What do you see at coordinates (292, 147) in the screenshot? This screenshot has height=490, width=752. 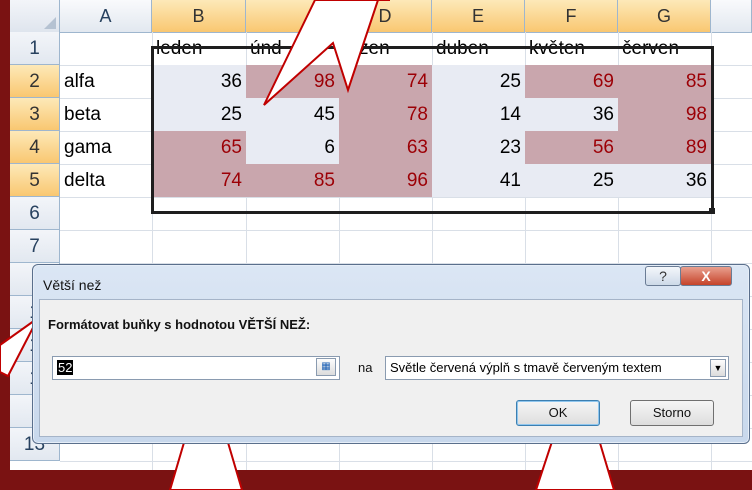 I see `value-cell: 6` at bounding box center [292, 147].